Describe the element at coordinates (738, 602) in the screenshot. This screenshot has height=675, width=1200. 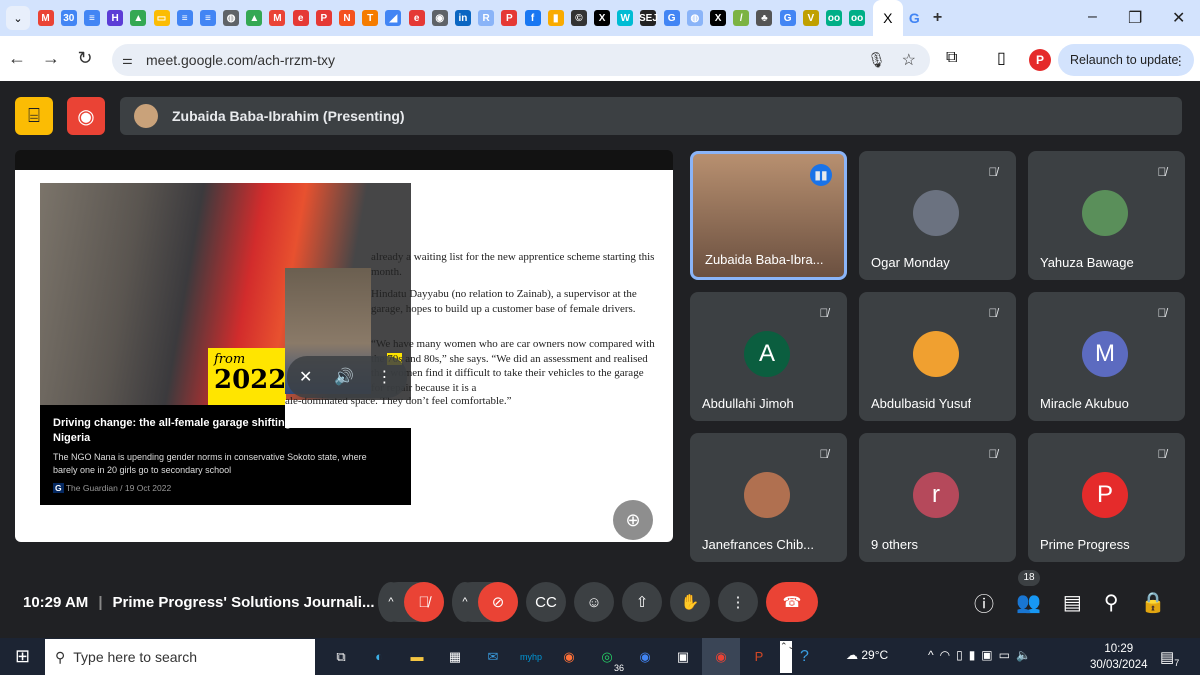
I see `more-options-button: ⋮` at that location.